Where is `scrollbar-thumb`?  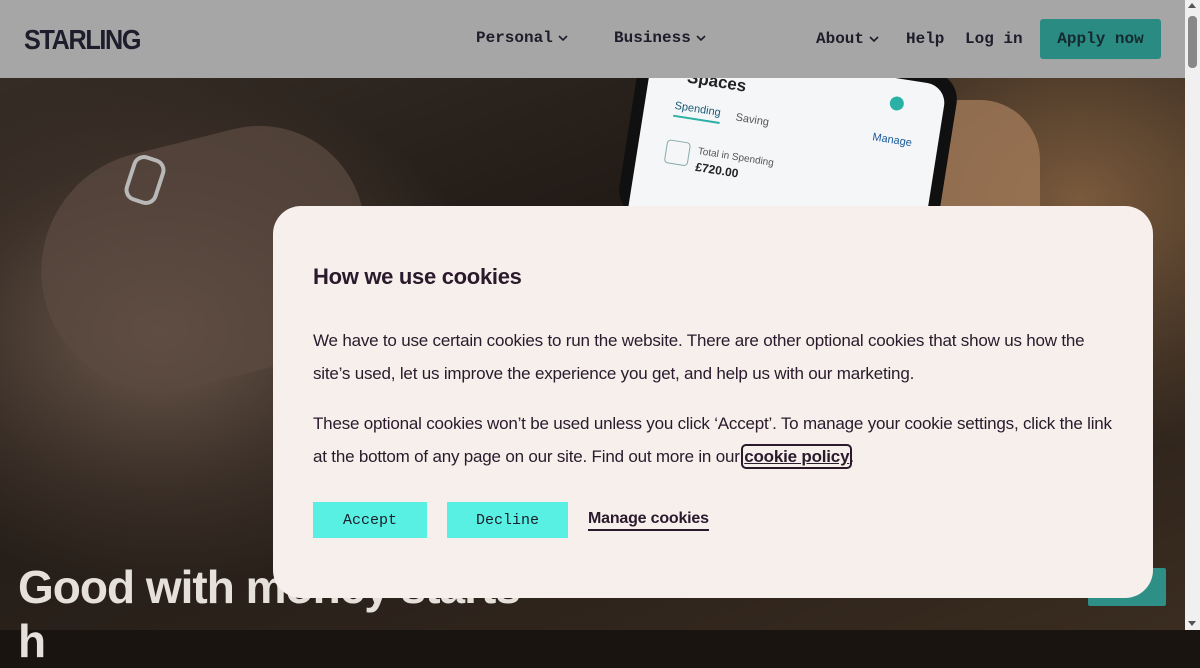
scrollbar-thumb is located at coordinates (1192, 42).